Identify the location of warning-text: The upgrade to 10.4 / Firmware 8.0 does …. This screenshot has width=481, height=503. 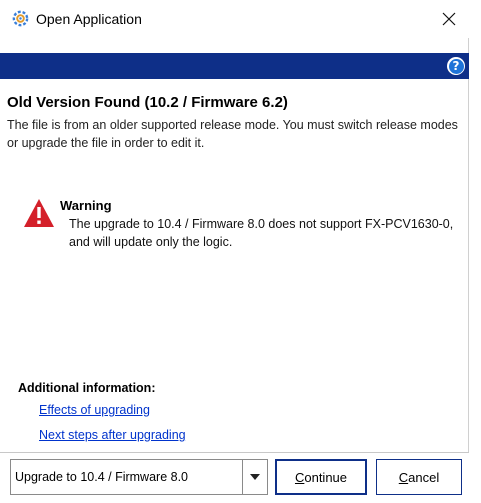
(261, 233).